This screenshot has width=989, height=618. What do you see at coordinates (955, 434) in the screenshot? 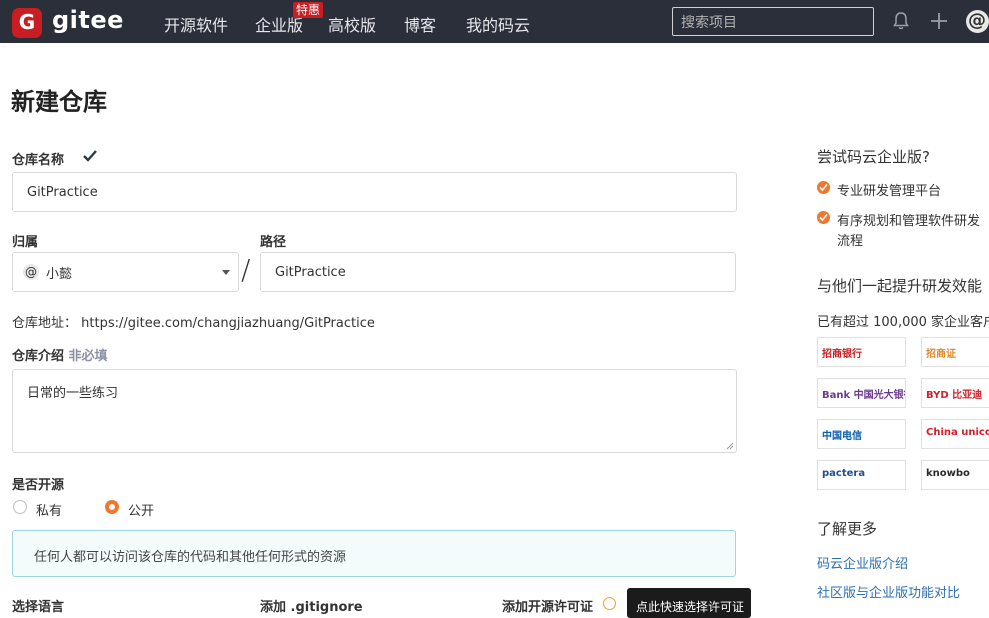
I see `brand-logo: China unicom` at bounding box center [955, 434].